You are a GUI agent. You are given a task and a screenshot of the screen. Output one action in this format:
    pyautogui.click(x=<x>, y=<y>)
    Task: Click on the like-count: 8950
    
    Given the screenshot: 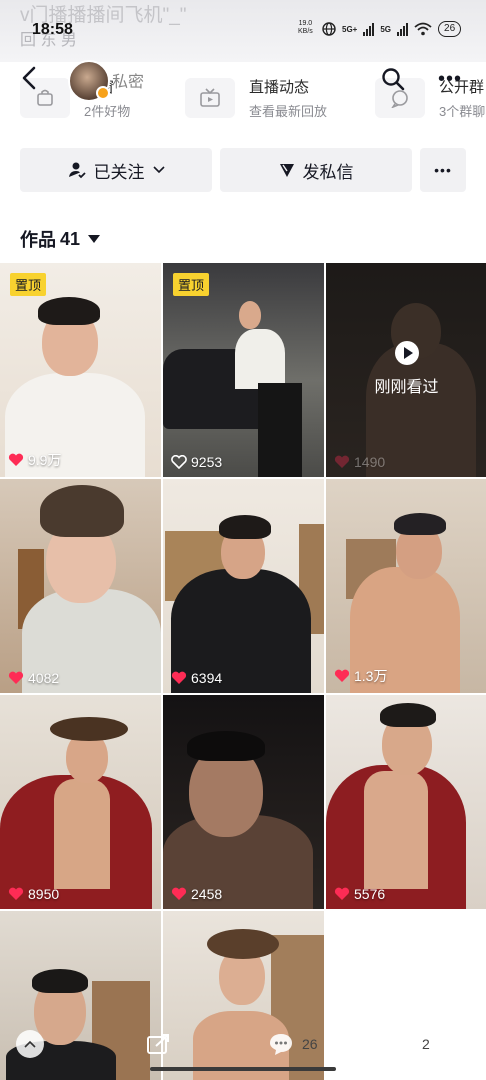 What is the action you would take?
    pyautogui.click(x=33, y=894)
    